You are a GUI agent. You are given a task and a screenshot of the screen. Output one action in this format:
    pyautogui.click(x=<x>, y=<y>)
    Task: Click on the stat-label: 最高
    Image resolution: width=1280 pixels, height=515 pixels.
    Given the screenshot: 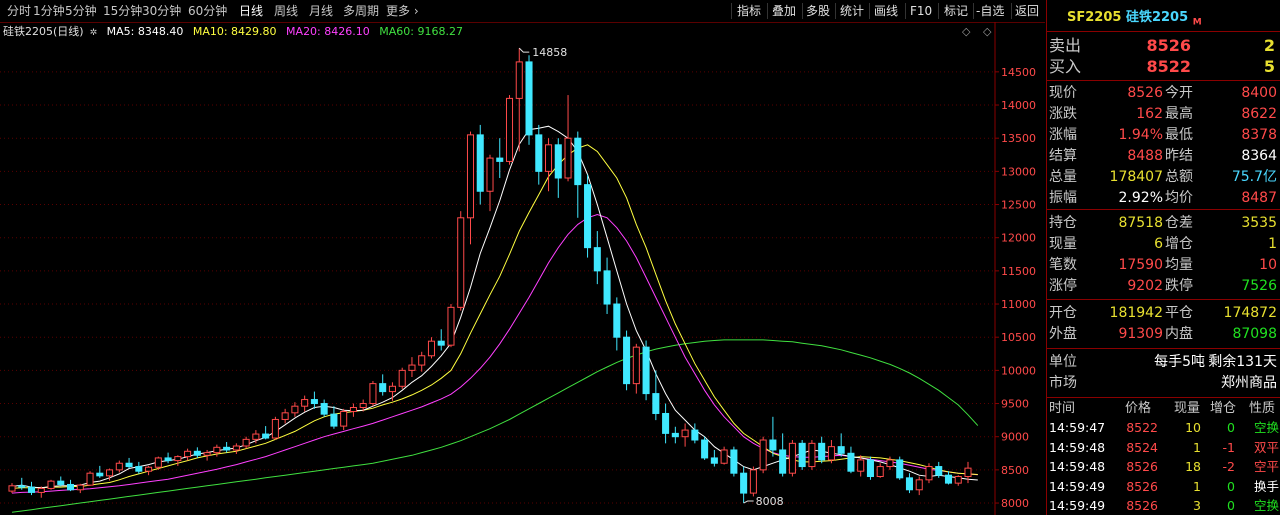 What is the action you would take?
    pyautogui.click(x=1179, y=114)
    